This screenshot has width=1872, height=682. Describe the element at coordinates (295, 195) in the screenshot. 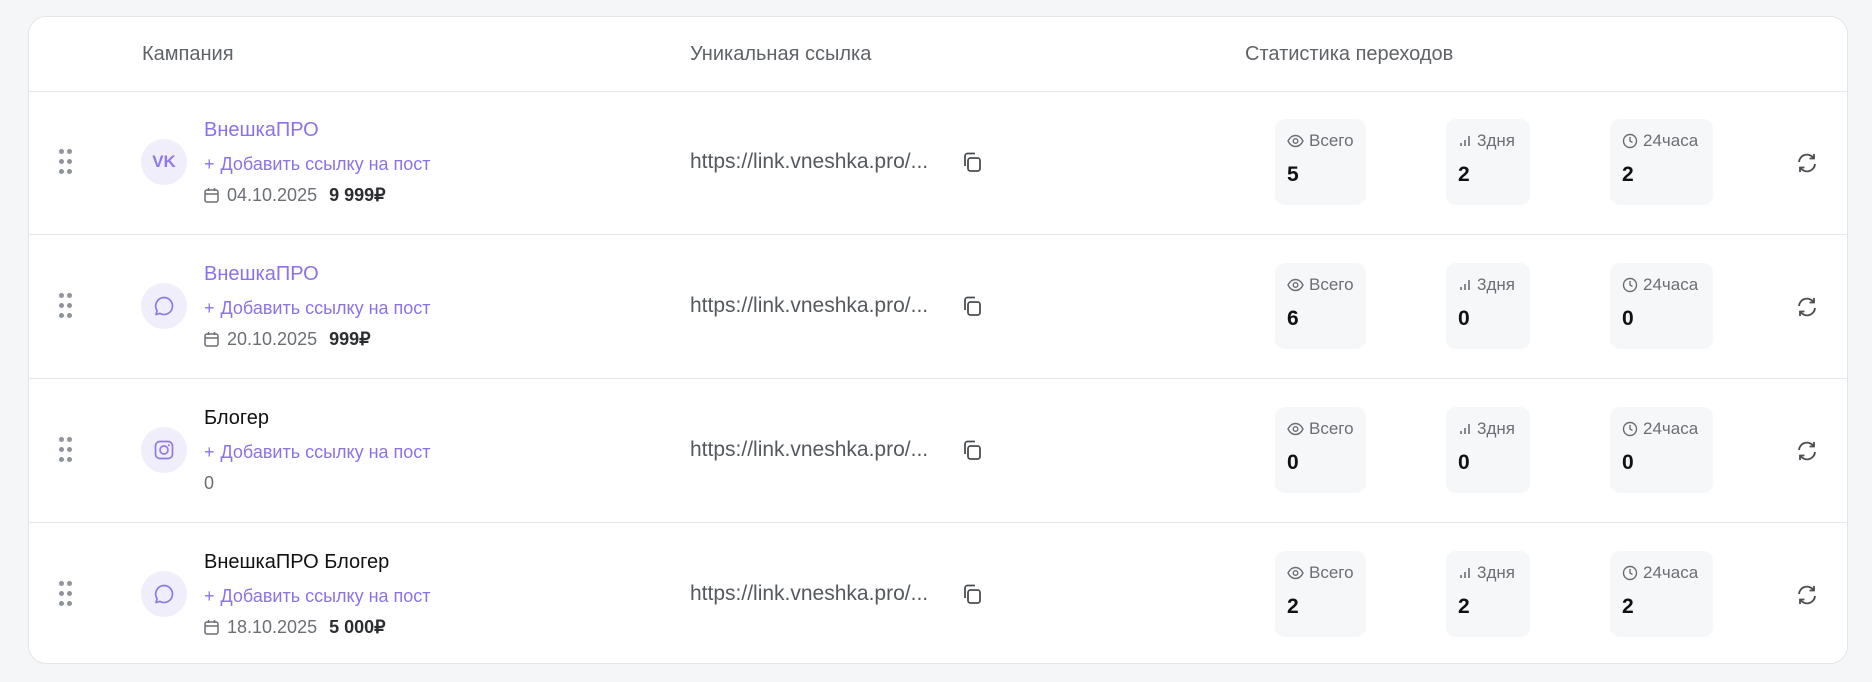

I see `campaign-meta: 04.10.2025 9 999₽` at that location.